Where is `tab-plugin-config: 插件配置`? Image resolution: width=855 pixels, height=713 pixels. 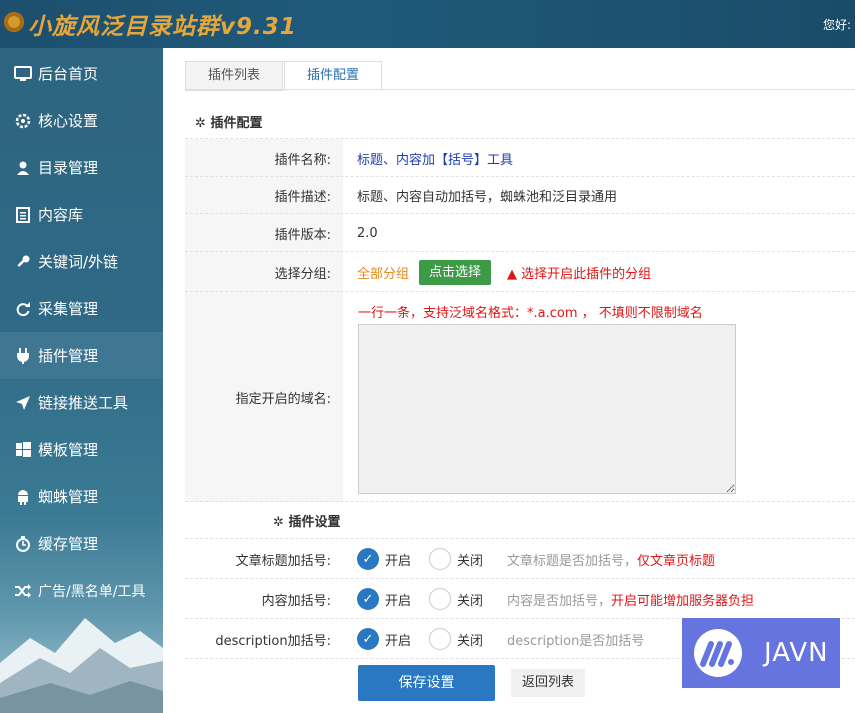 tab-plugin-config: 插件配置 is located at coordinates (333, 76).